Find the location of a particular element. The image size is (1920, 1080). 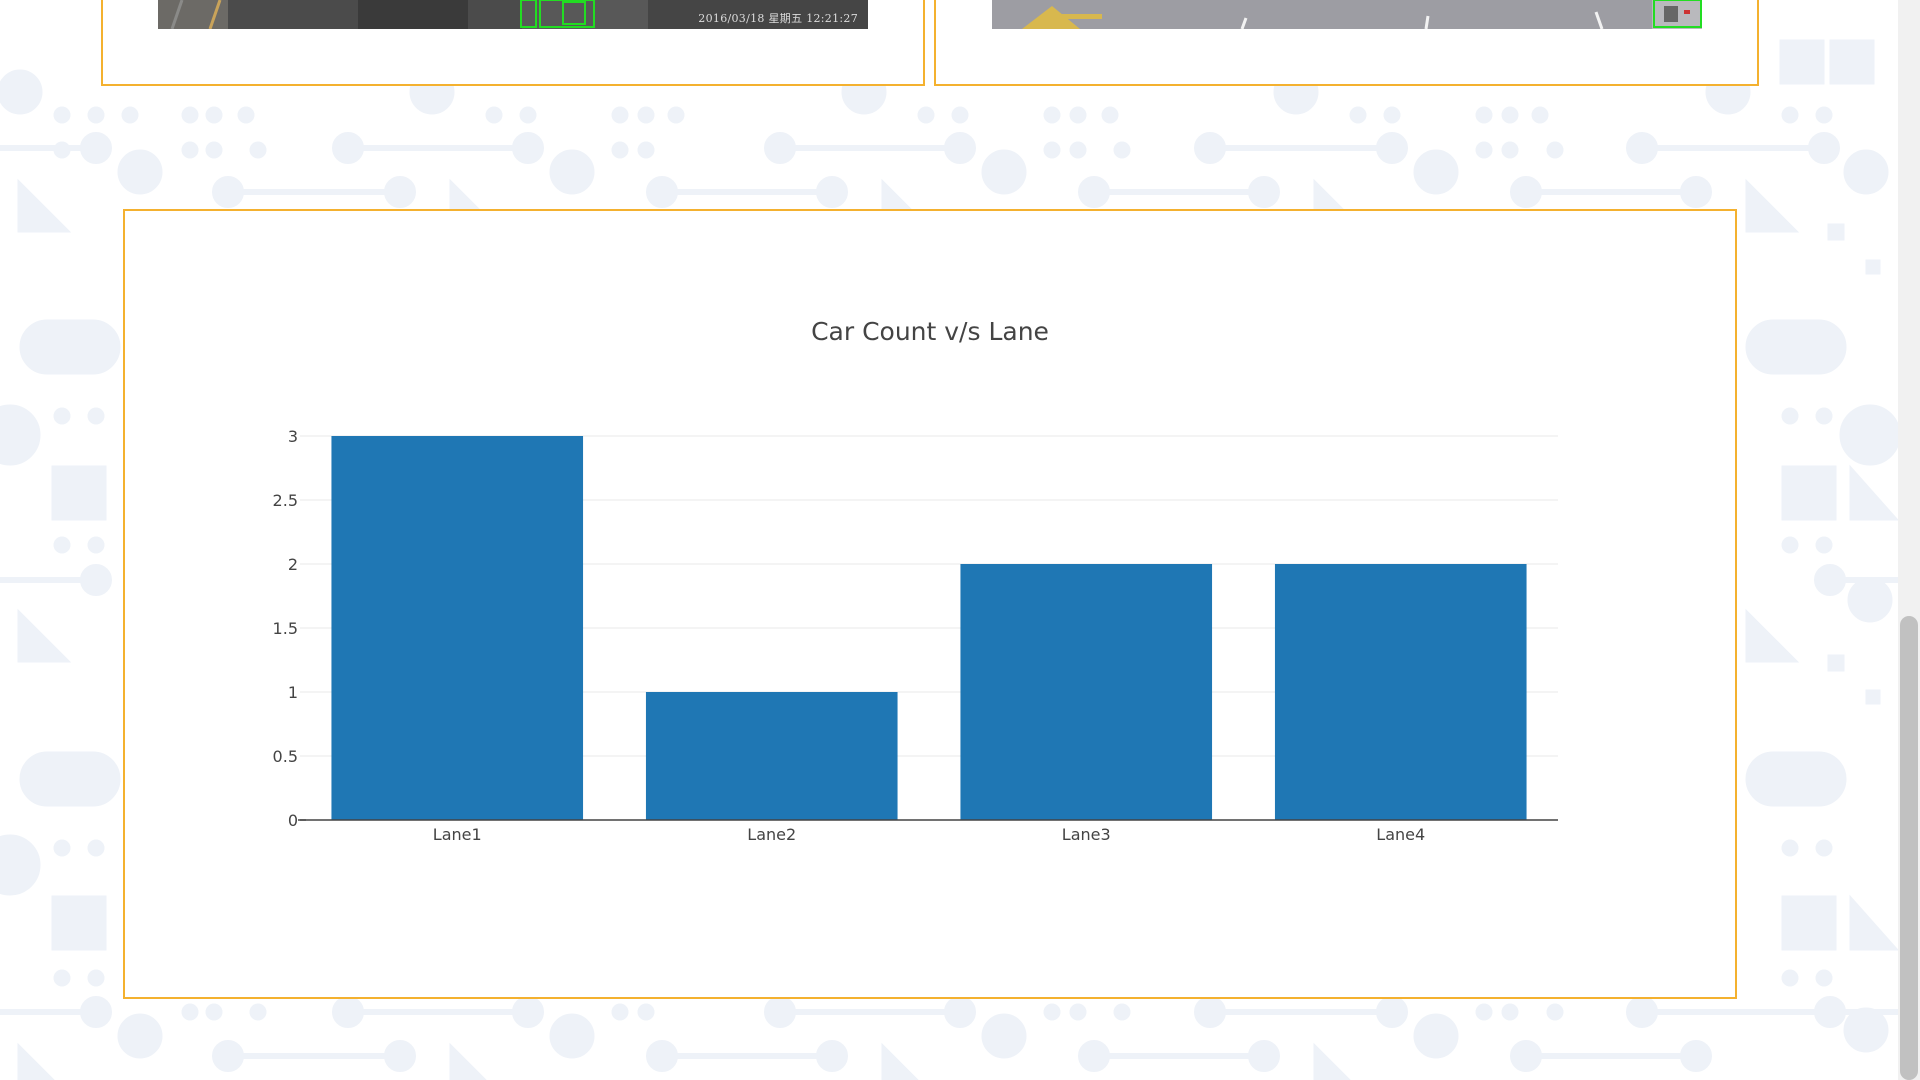

x-tick-label: Lane1 is located at coordinates (457, 834).